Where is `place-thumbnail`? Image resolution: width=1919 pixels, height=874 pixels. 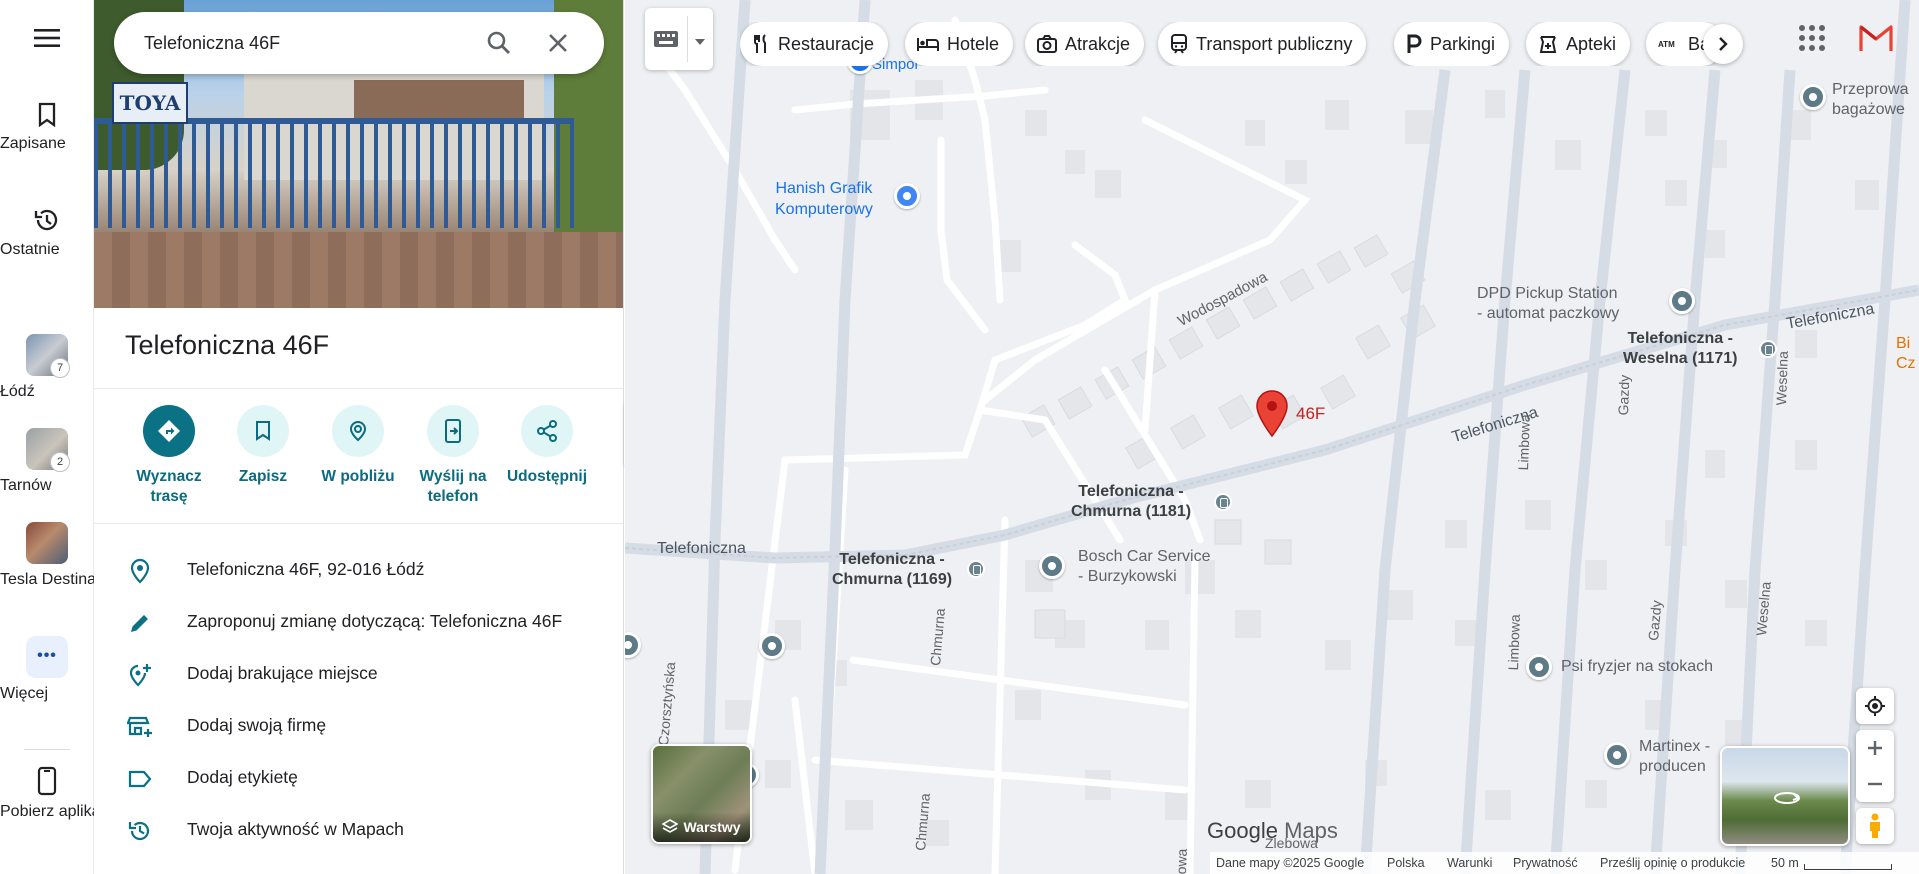 place-thumbnail is located at coordinates (47, 543).